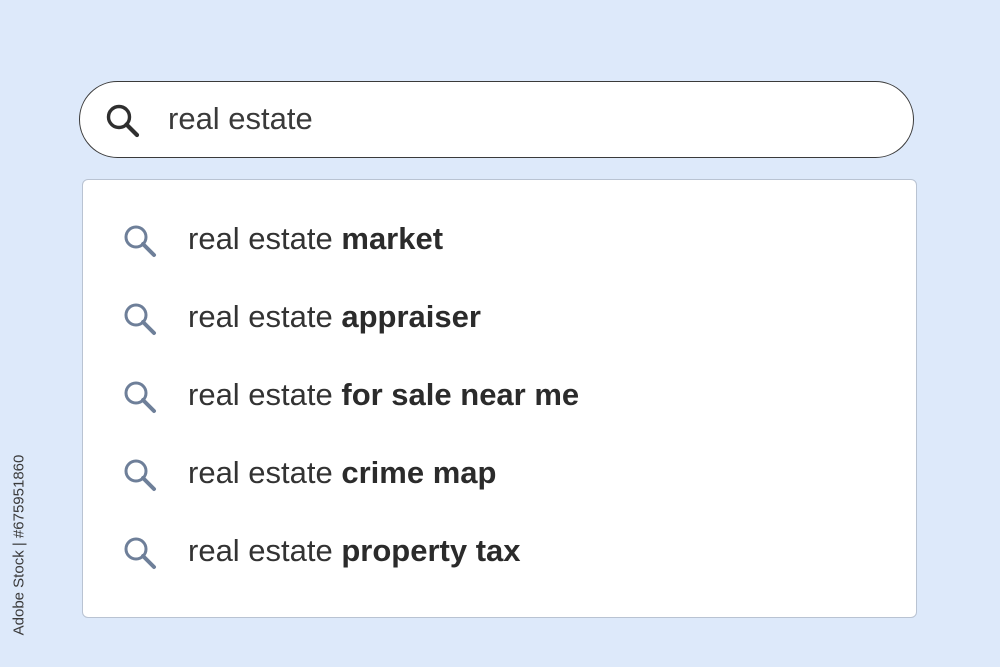 Image resolution: width=1000 pixels, height=667 pixels. What do you see at coordinates (411, 316) in the screenshot?
I see `suggestion-completion: appraiser` at bounding box center [411, 316].